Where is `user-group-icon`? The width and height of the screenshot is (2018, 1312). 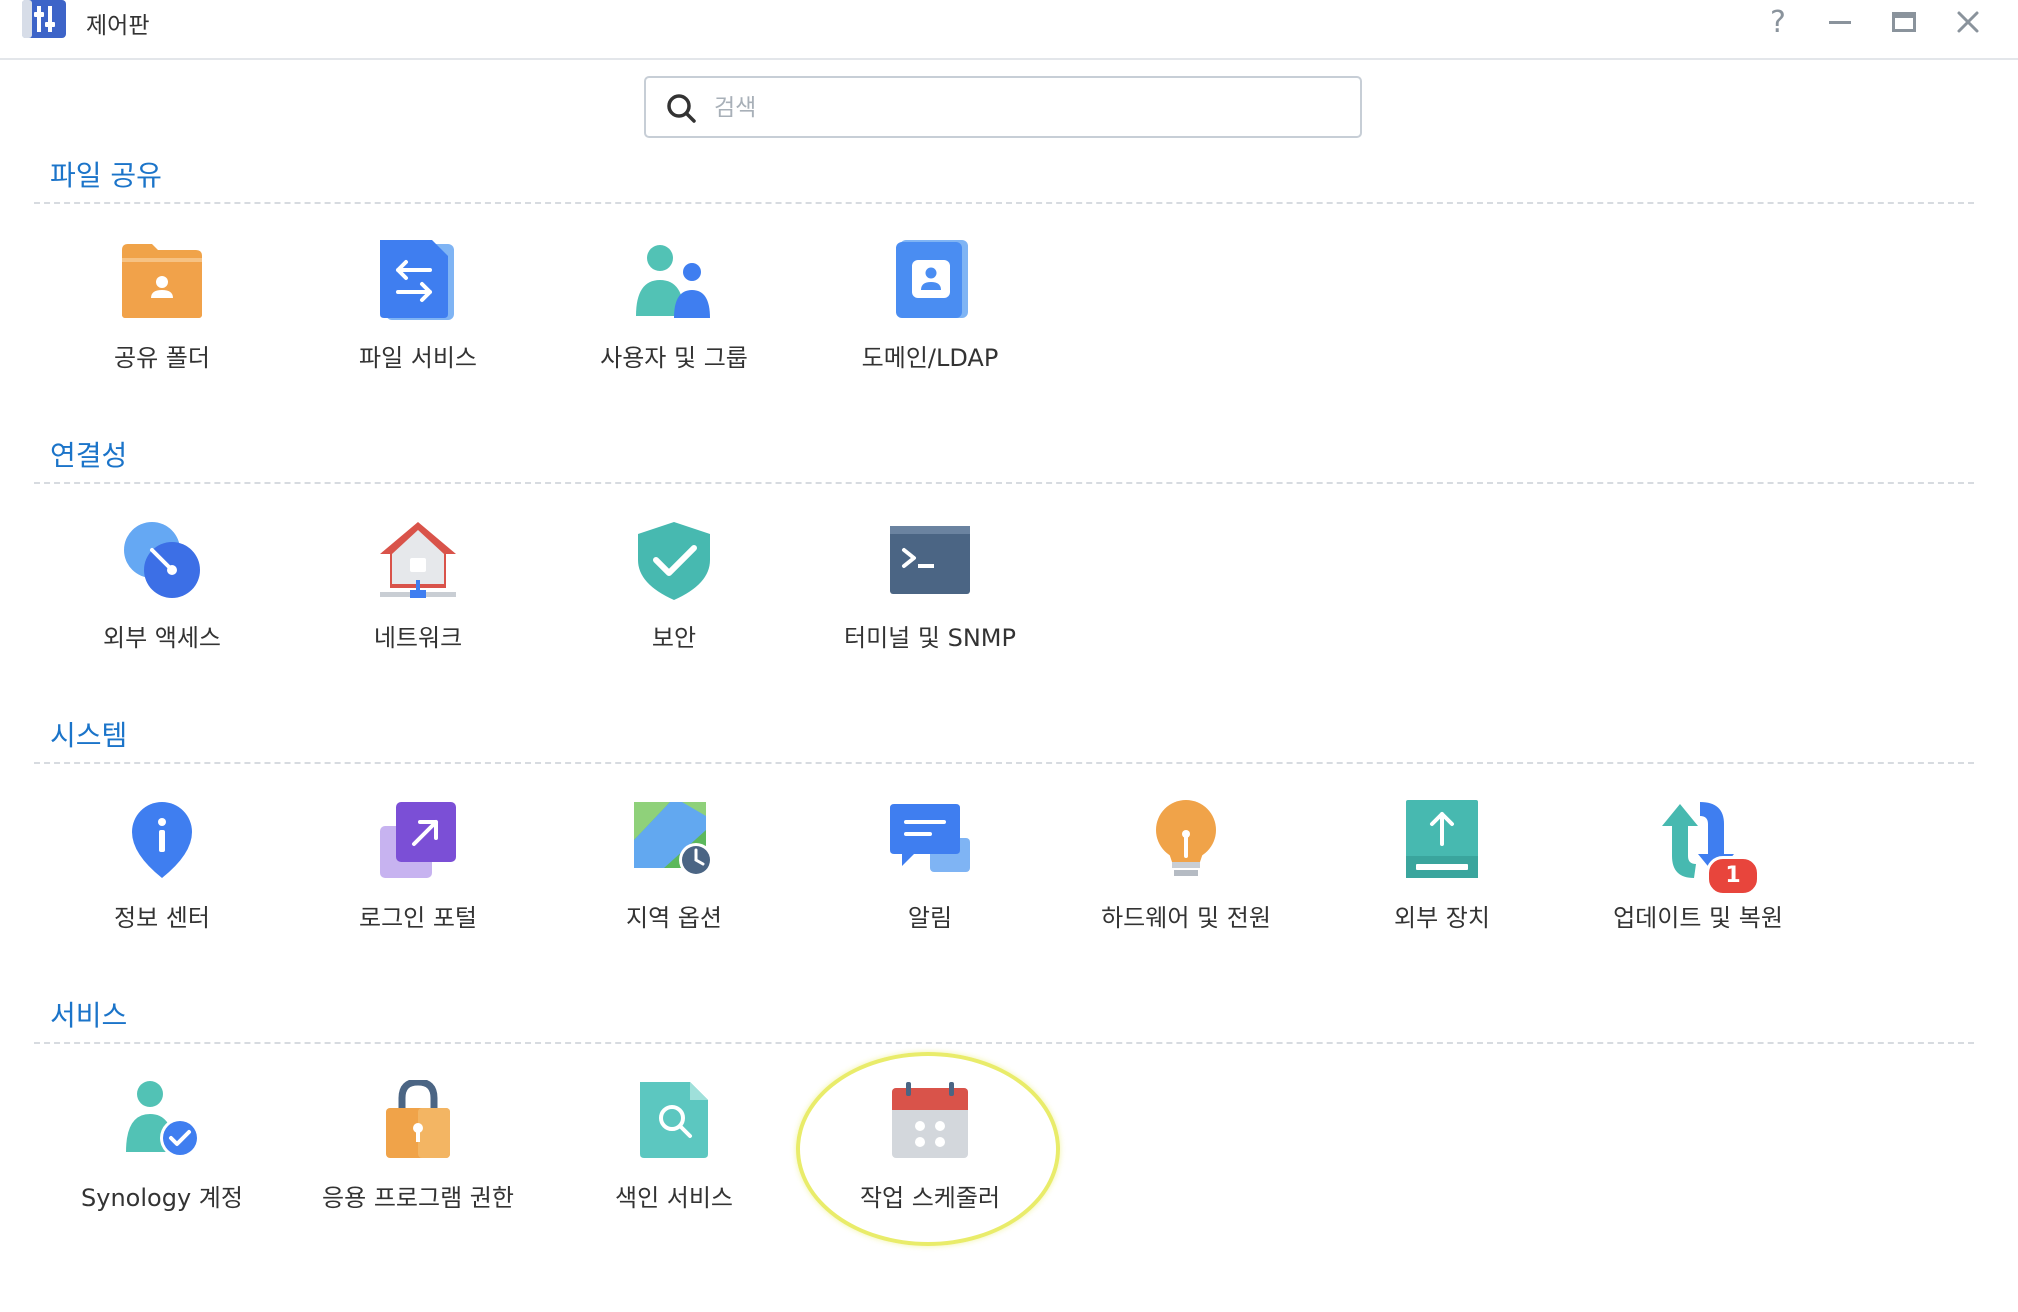
user-group-icon is located at coordinates (673, 281).